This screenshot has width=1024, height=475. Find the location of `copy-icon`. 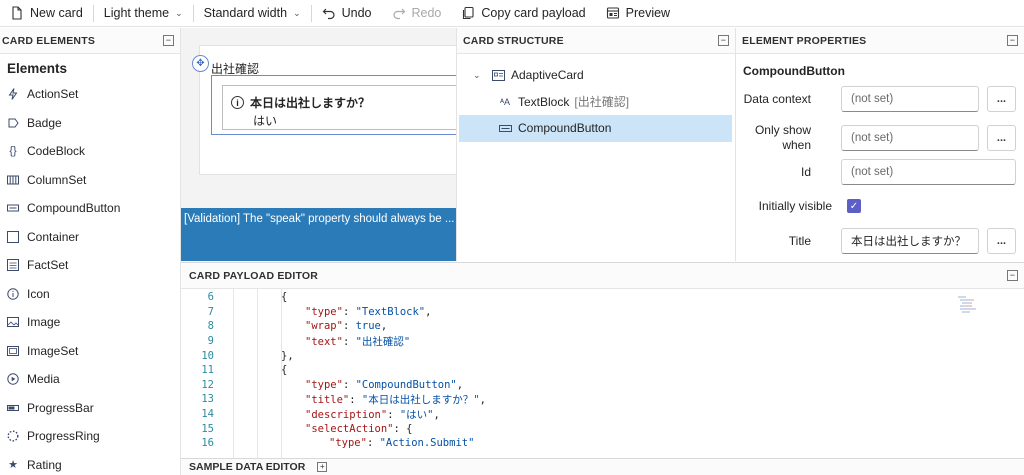

copy-icon is located at coordinates (468, 13).